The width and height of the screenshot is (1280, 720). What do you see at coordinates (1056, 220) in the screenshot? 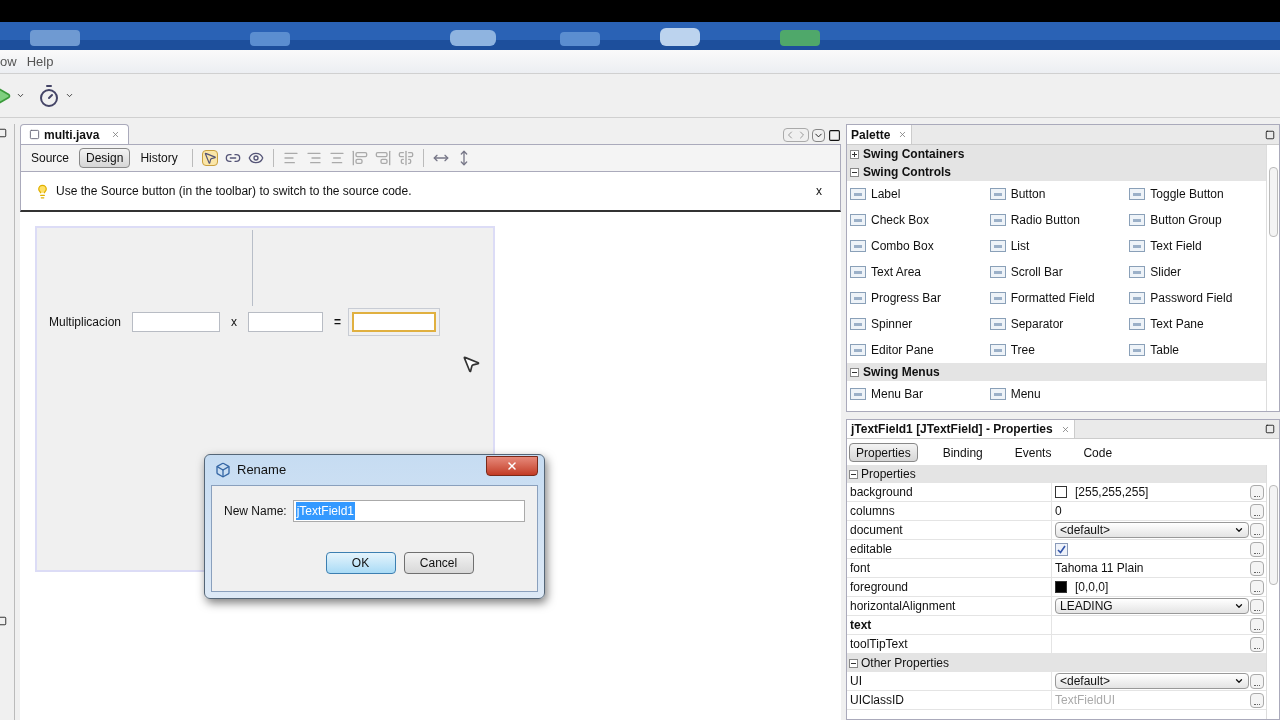
I see `palette-item: Radio Button` at bounding box center [1056, 220].